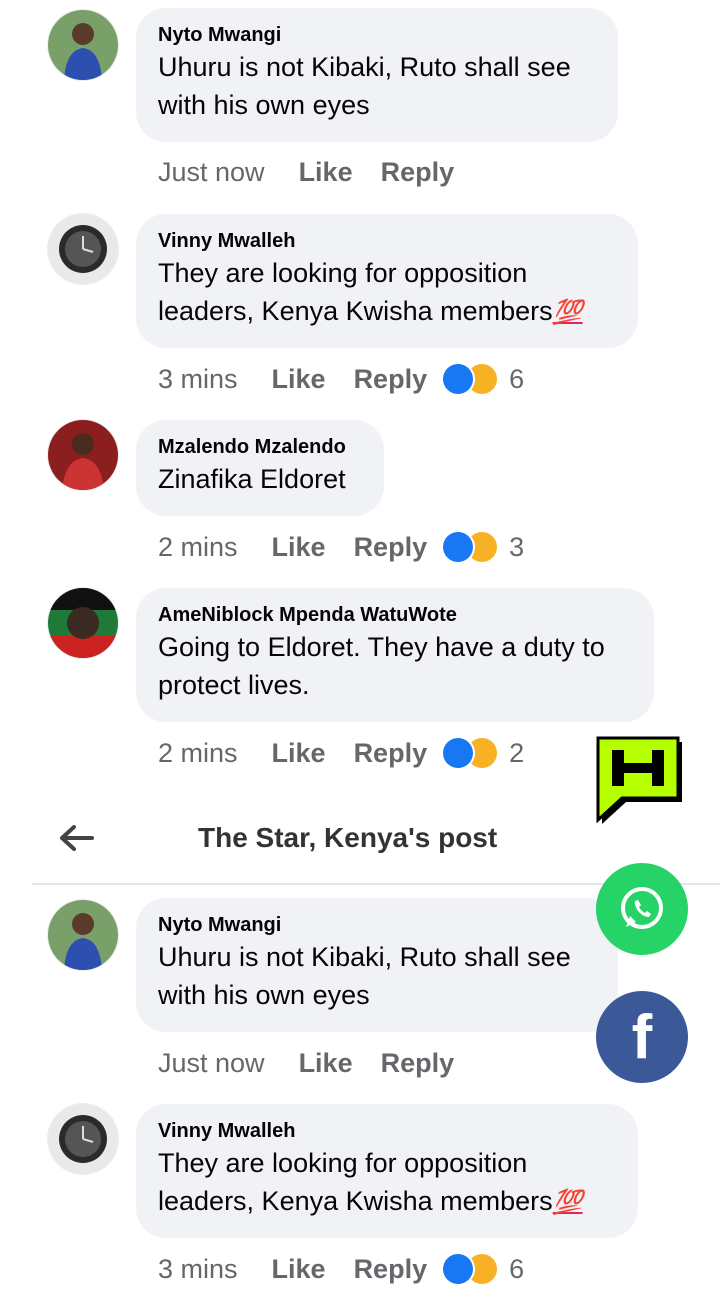  I want to click on whatsapp-share-button, so click(642, 909).